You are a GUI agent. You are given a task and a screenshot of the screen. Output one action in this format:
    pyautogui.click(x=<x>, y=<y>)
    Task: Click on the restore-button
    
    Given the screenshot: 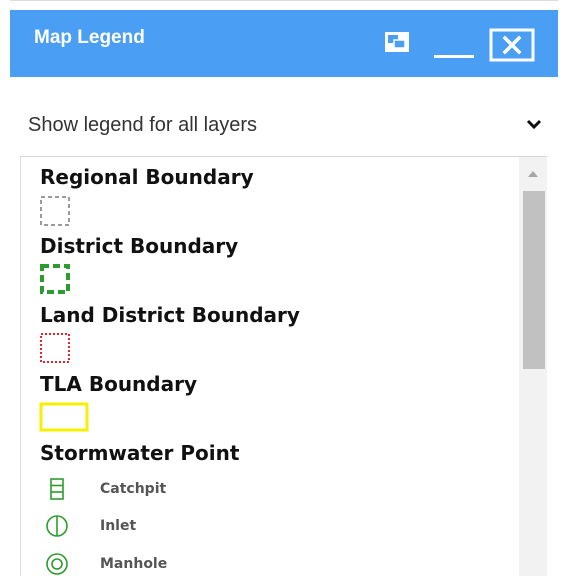 What is the action you would take?
    pyautogui.click(x=398, y=42)
    